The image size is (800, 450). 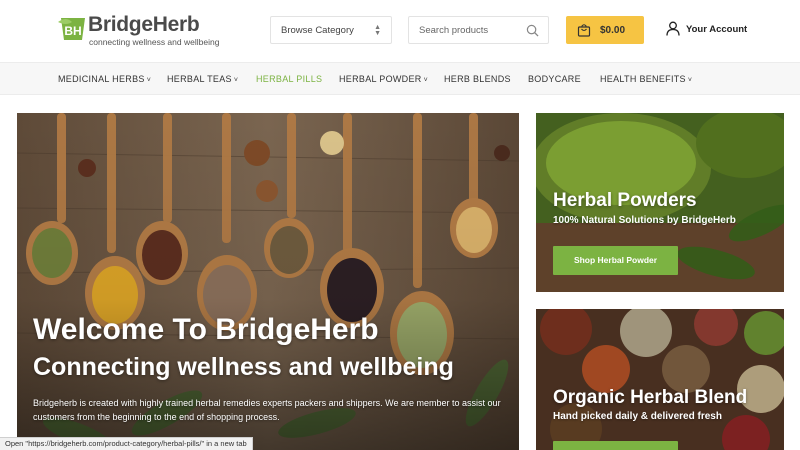 What do you see at coordinates (317, 30) in the screenshot?
I see `browse-category-label: Browse Category` at bounding box center [317, 30].